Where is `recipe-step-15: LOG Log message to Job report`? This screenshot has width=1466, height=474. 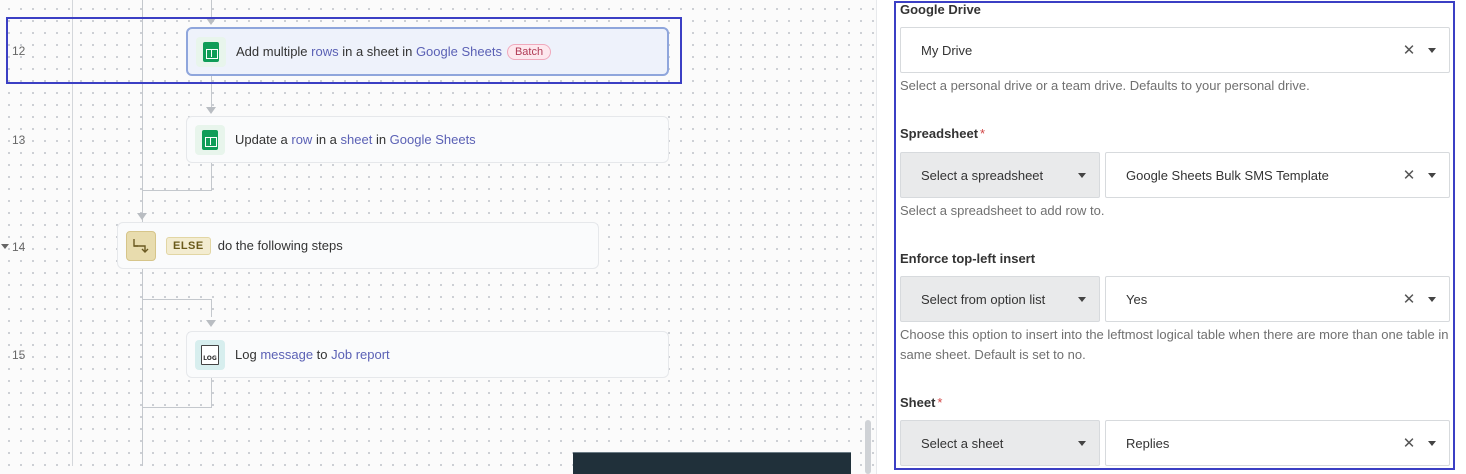
recipe-step-15: LOG Log message to Job report is located at coordinates (427, 354).